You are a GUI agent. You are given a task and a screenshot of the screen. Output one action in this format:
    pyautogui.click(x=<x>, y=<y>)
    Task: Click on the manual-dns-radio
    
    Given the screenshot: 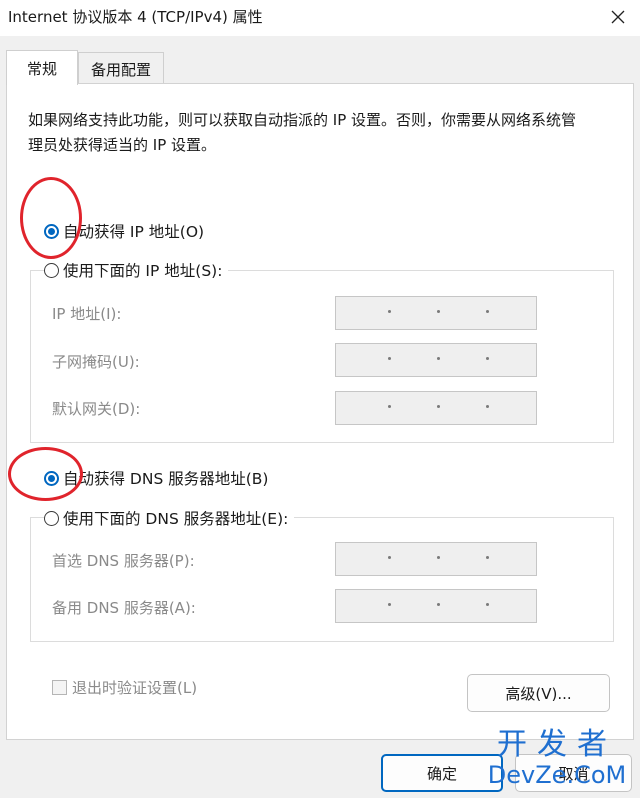 What is the action you would take?
    pyautogui.click(x=51, y=518)
    